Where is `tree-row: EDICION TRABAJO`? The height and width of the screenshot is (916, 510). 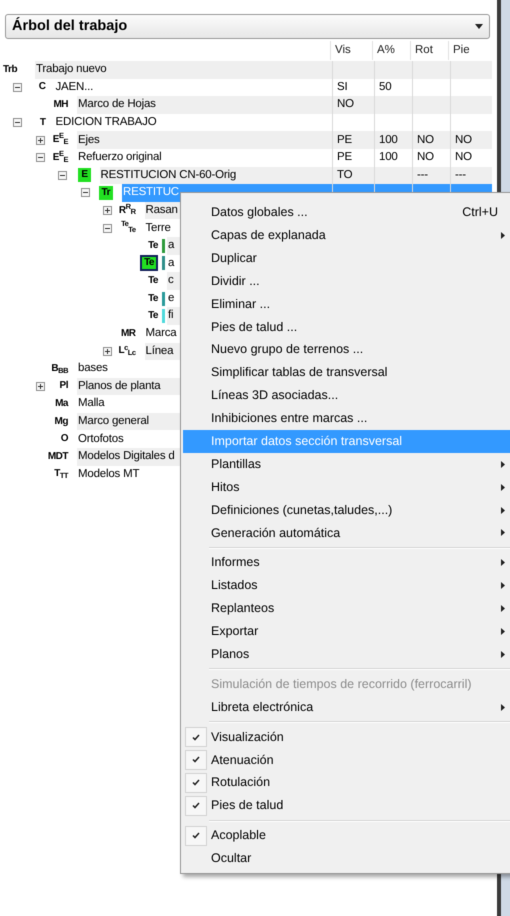 tree-row: EDICION TRABAJO is located at coordinates (273, 123).